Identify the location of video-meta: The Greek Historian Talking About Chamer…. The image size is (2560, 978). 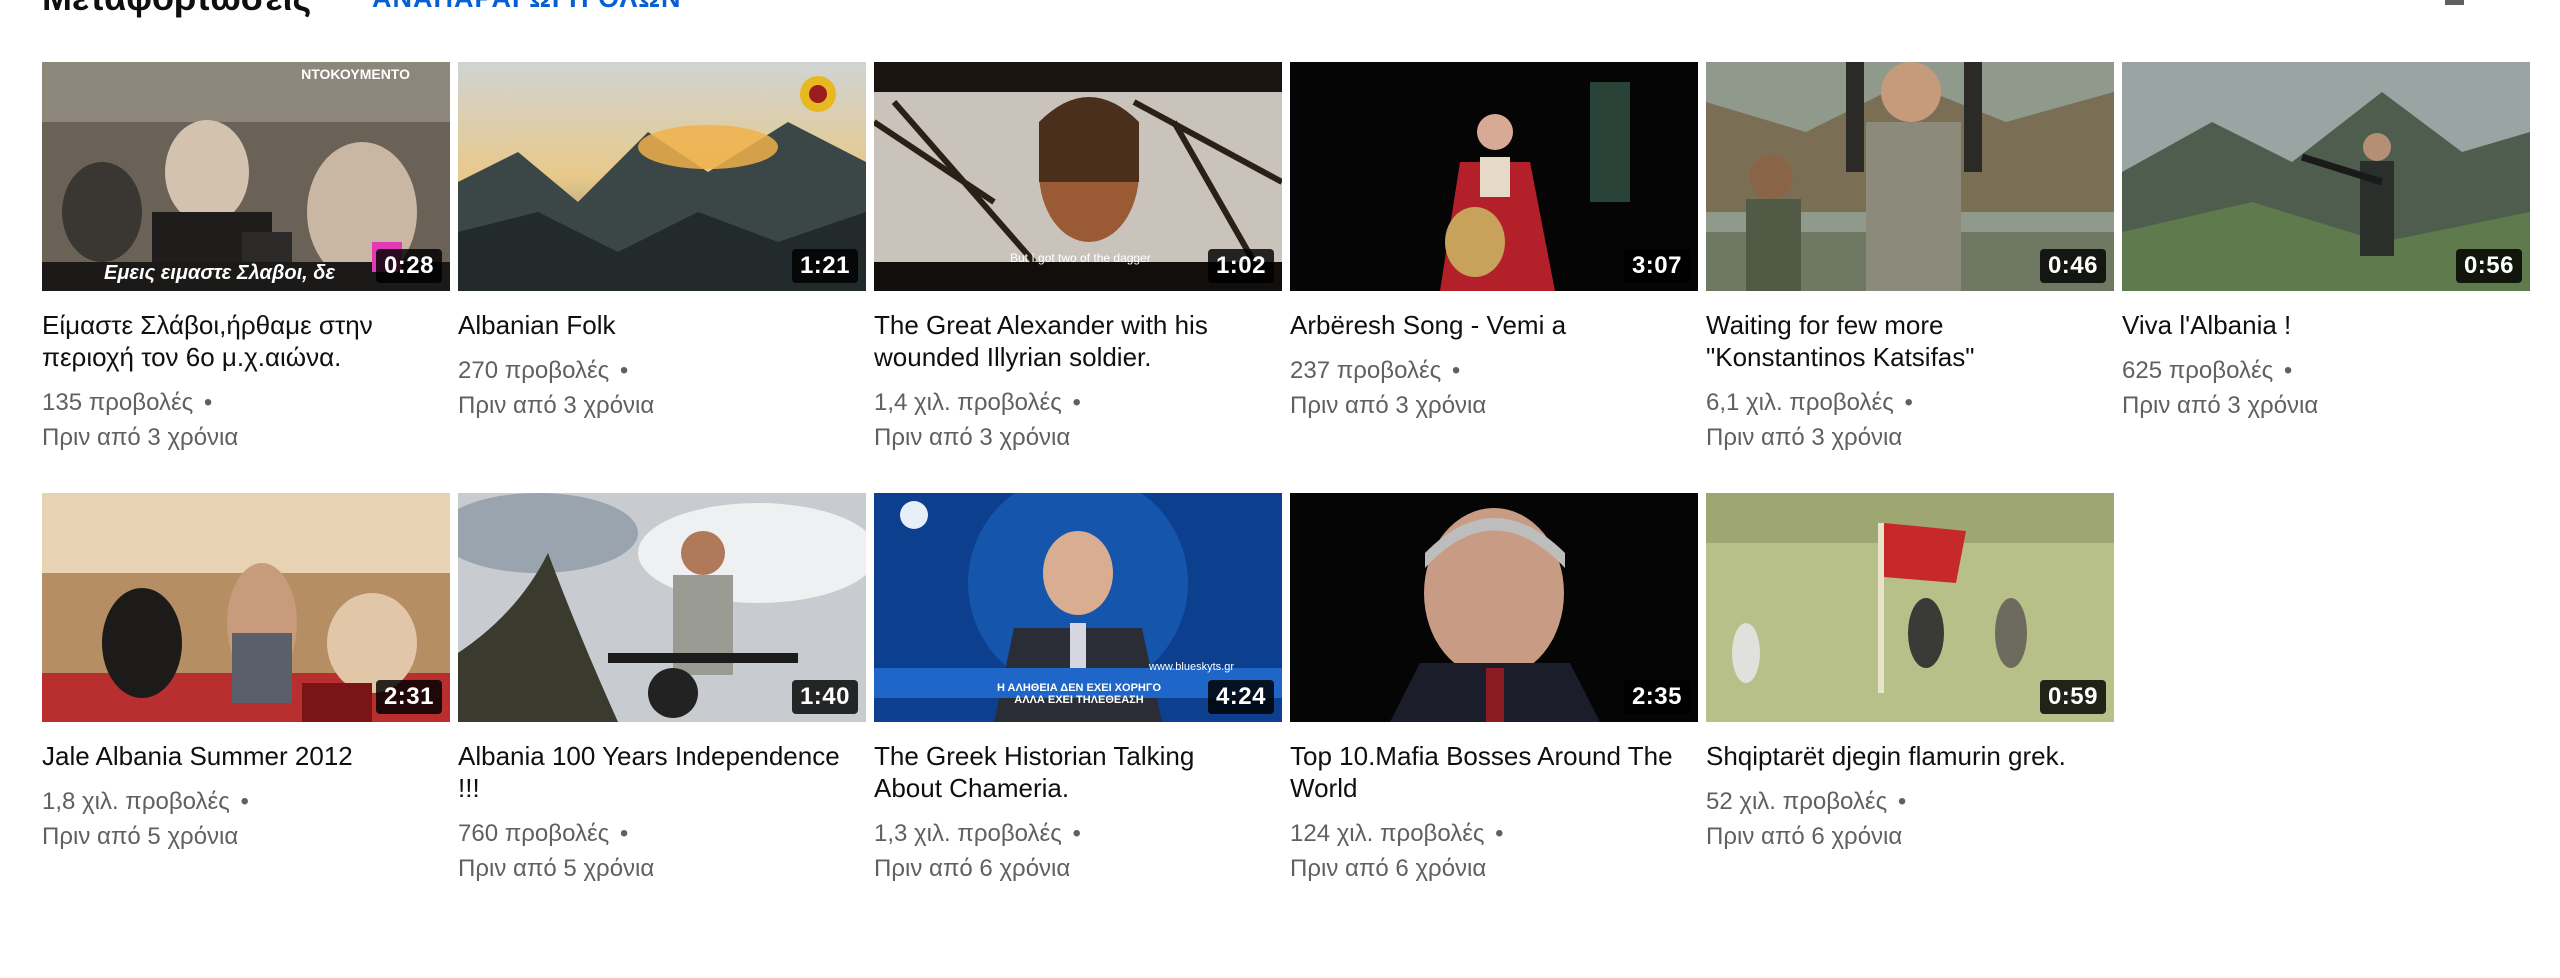
(1078, 804).